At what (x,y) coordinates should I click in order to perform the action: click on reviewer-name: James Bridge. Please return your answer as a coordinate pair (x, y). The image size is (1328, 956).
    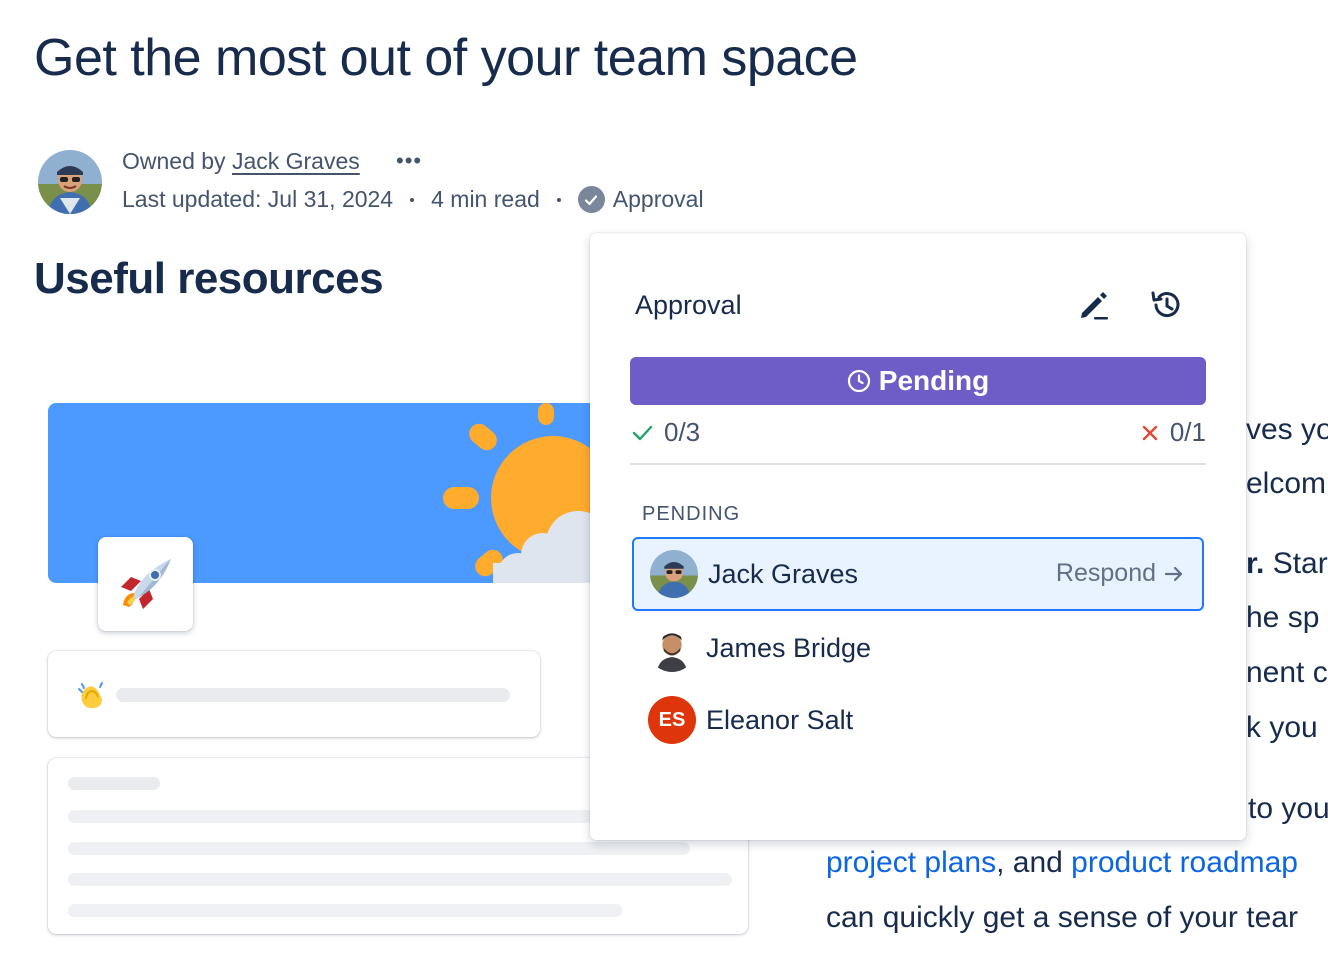
    Looking at the image, I should click on (789, 647).